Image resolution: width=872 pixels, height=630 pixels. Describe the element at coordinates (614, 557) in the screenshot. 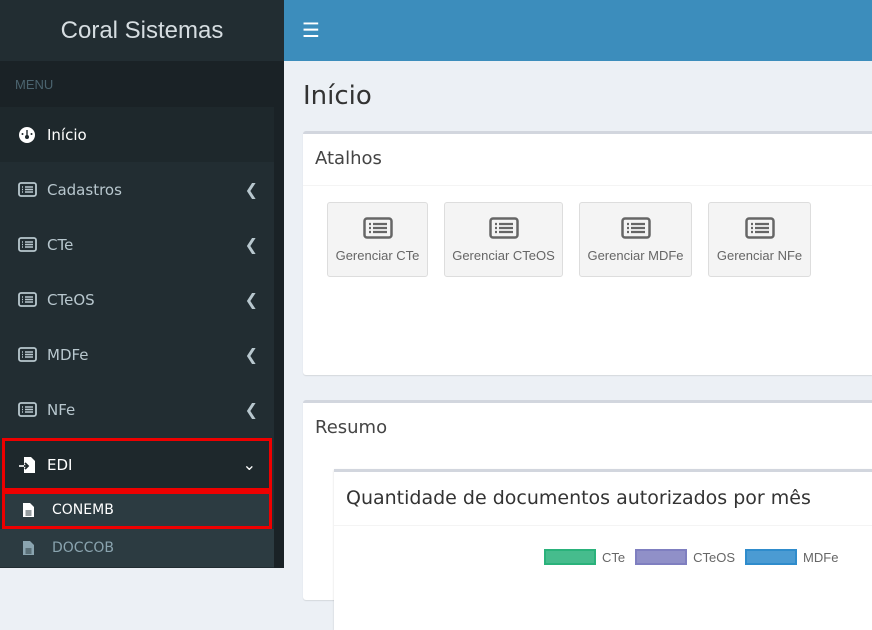

I see `legend-label: CTe` at that location.